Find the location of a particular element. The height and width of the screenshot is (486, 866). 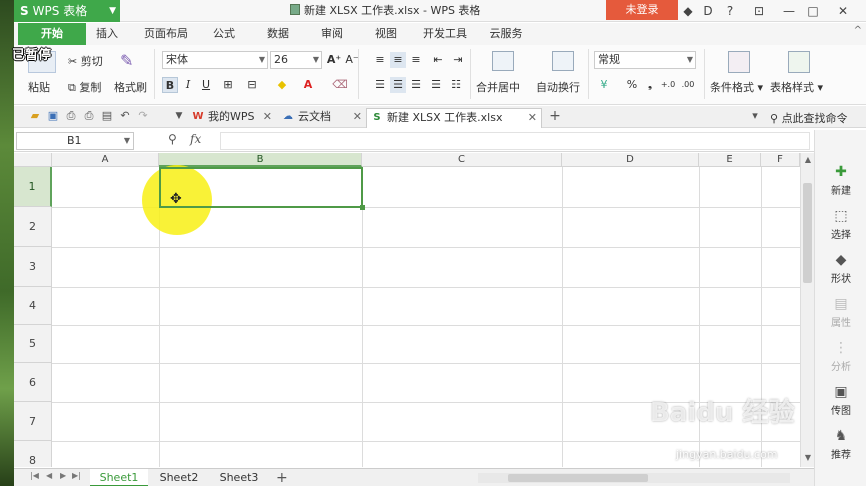

tab-cloud-docs: ☁ 云文档 ✕ is located at coordinates (322, 118).